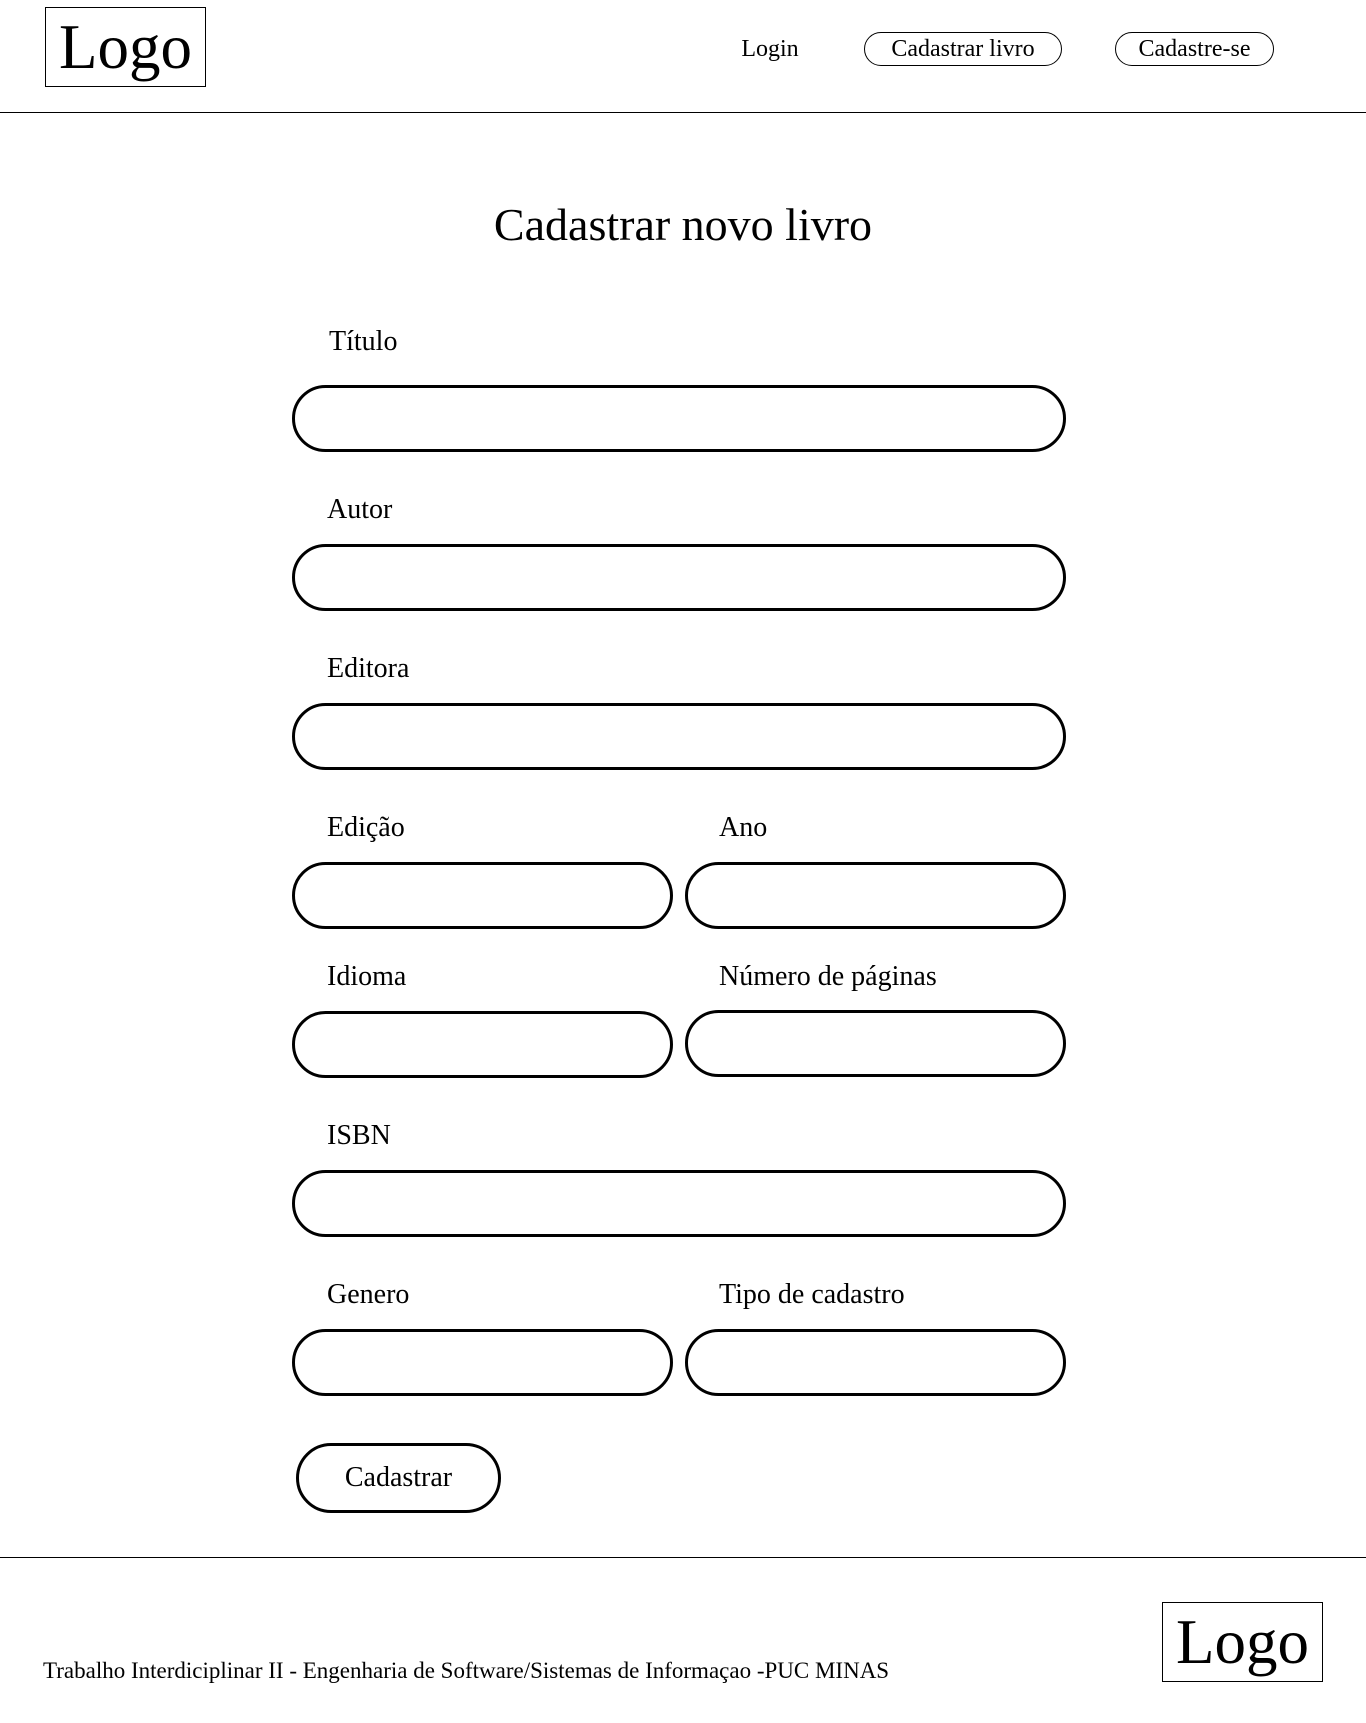 Image resolution: width=1366 pixels, height=1723 pixels. I want to click on edition-label: Edição, so click(366, 827).